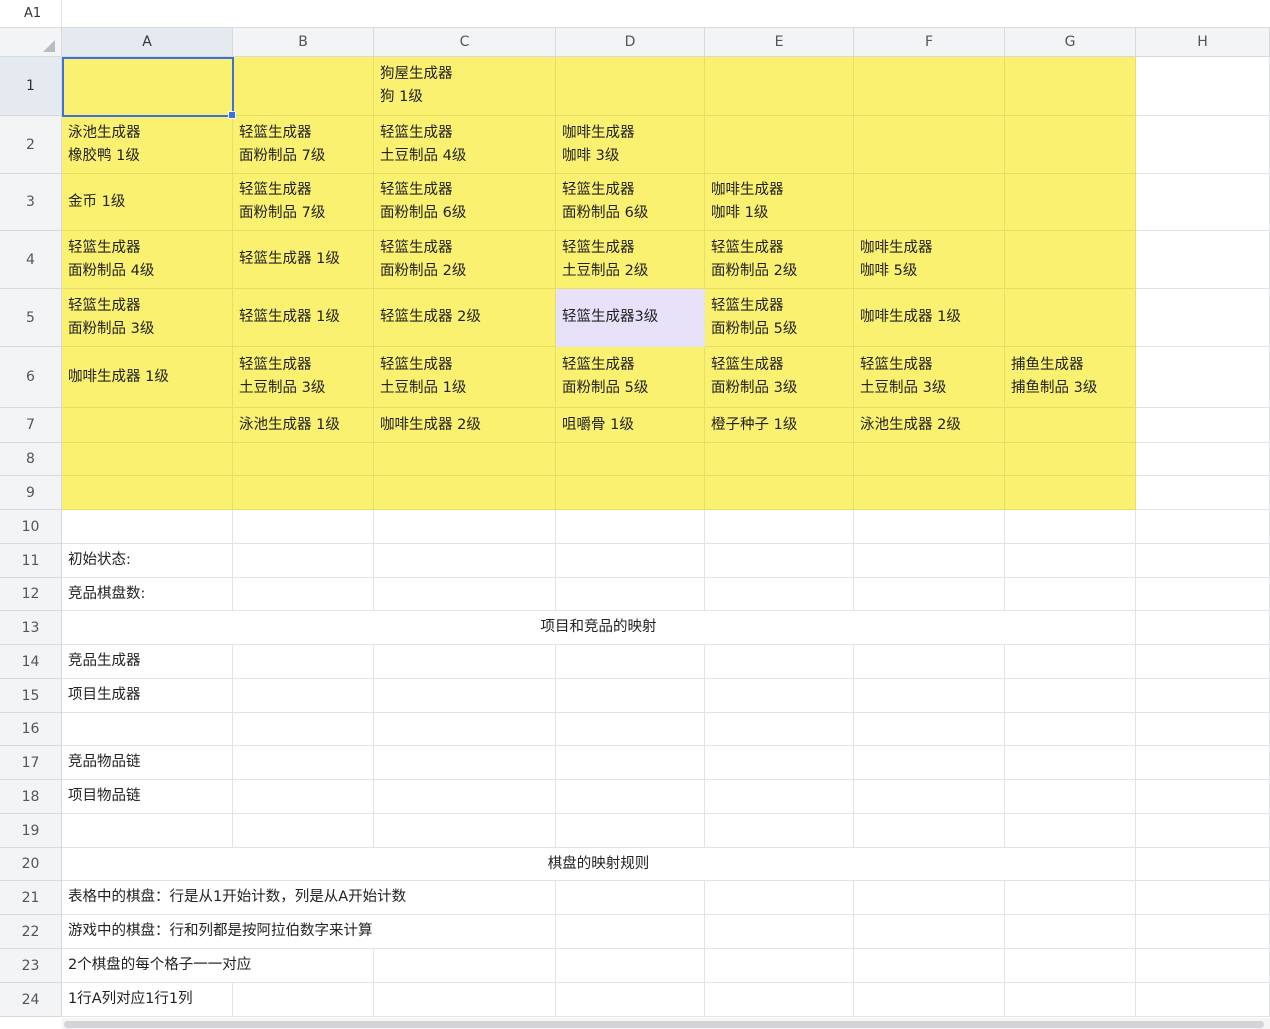 The width and height of the screenshot is (1270, 1029). Describe the element at coordinates (779, 831) in the screenshot. I see `cell-e19` at that location.